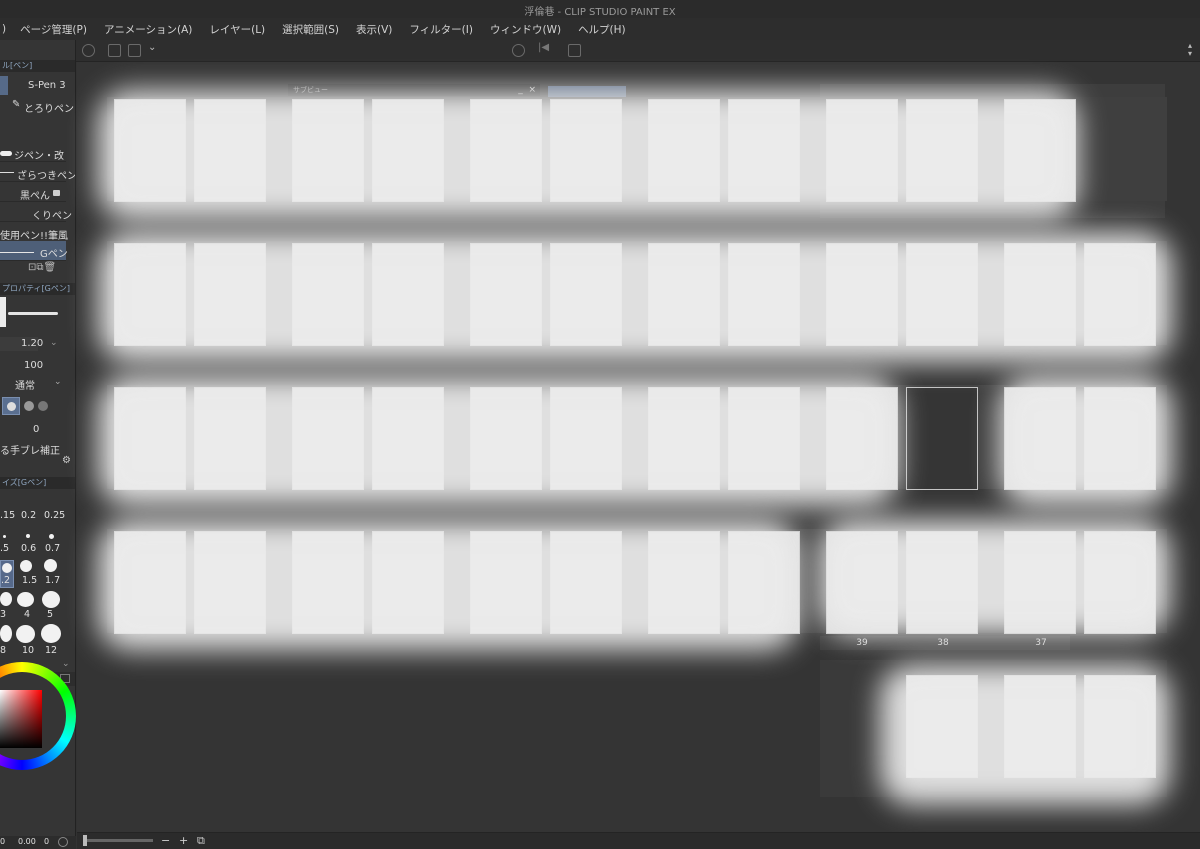  I want to click on value-value: 0, so click(47, 841).